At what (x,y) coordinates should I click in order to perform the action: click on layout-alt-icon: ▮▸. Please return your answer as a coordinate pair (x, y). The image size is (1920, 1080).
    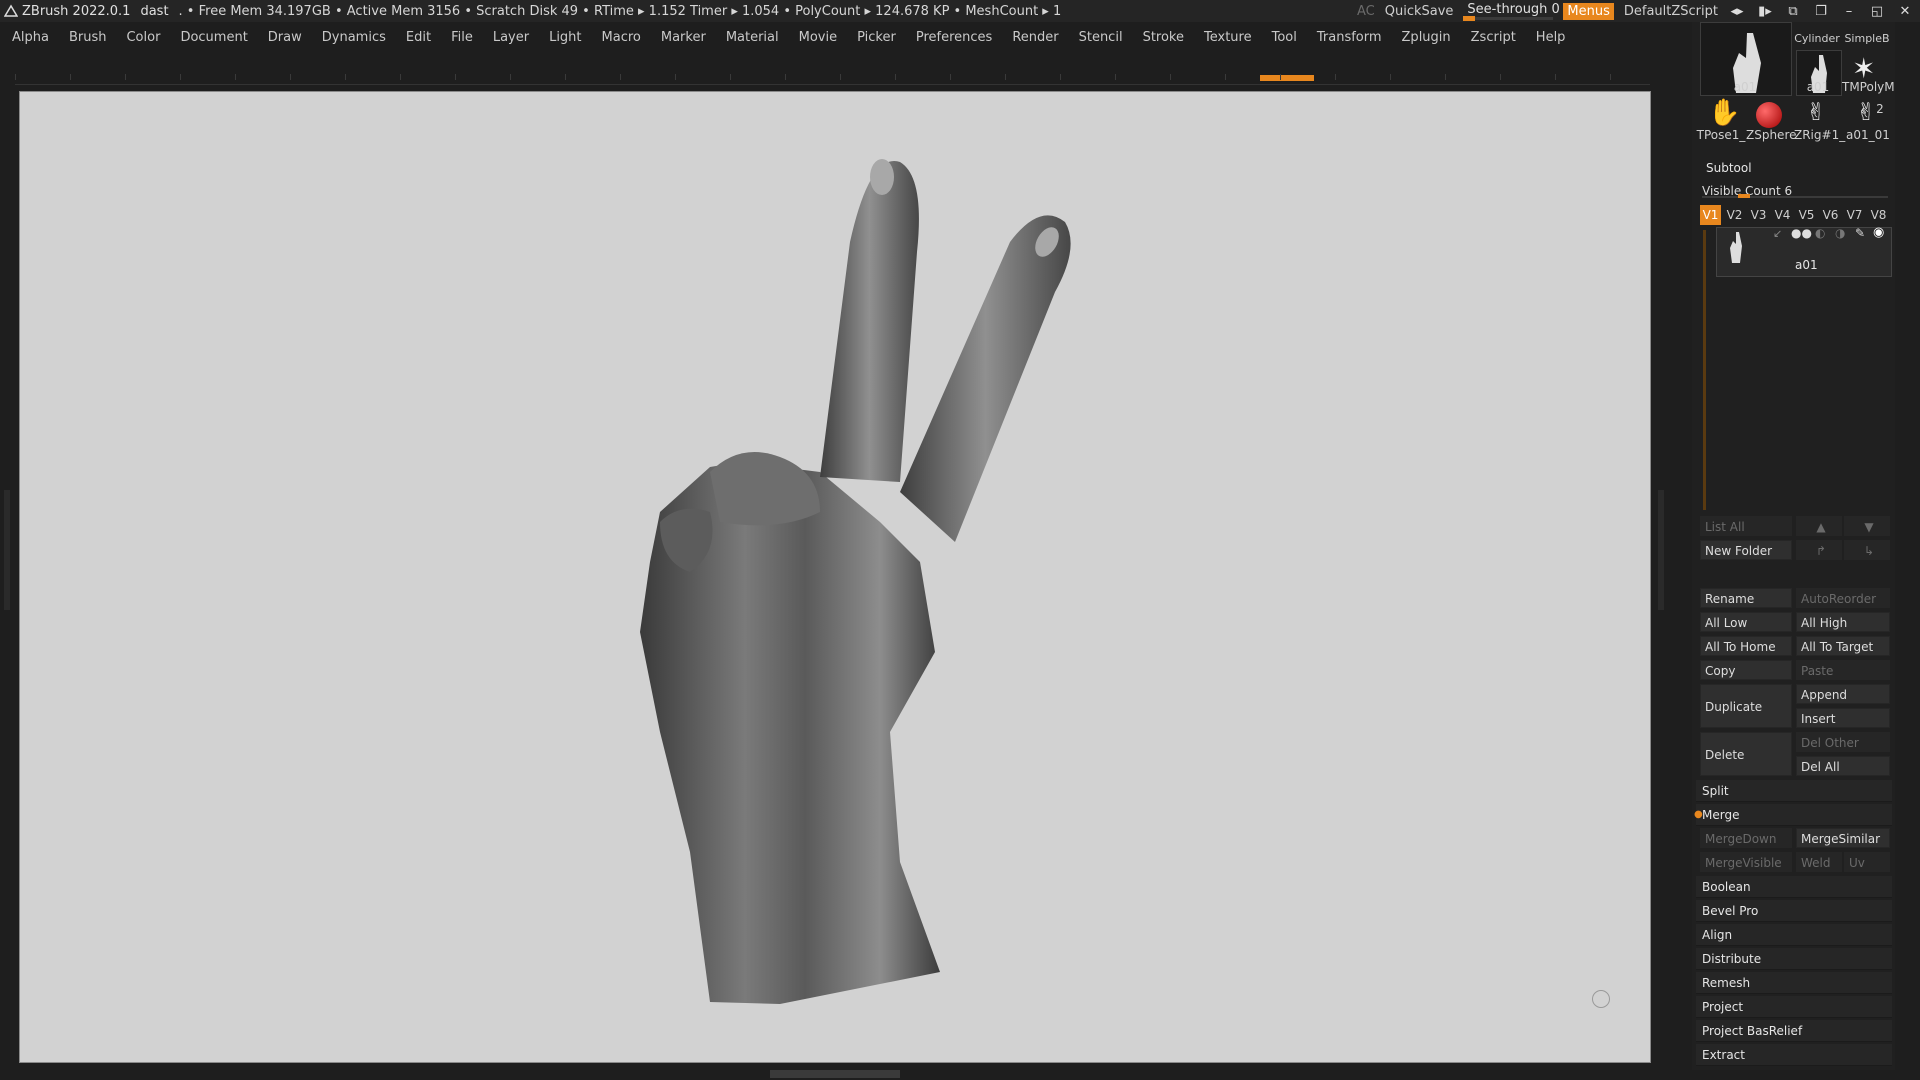
    Looking at the image, I should click on (1765, 11).